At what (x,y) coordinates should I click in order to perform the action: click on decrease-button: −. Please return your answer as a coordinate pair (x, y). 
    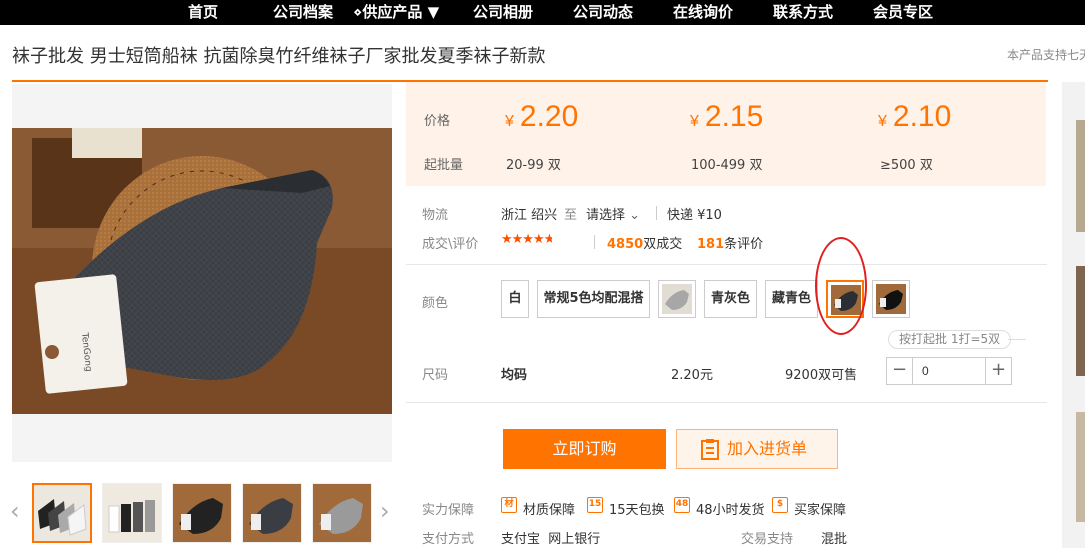
    Looking at the image, I should click on (900, 371).